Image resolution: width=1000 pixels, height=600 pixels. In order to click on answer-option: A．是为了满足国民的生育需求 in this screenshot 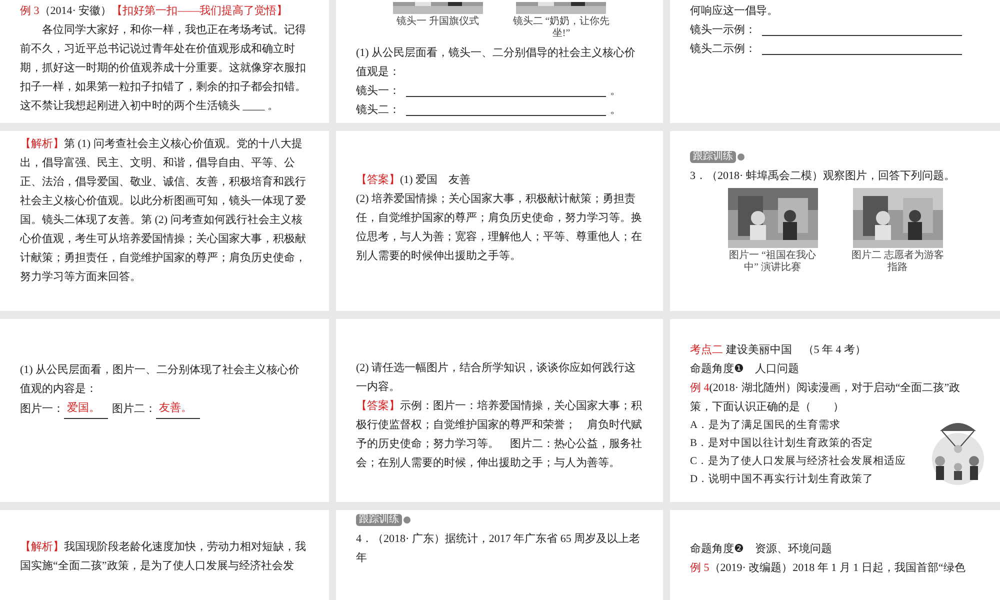, I will do `click(835, 426)`.